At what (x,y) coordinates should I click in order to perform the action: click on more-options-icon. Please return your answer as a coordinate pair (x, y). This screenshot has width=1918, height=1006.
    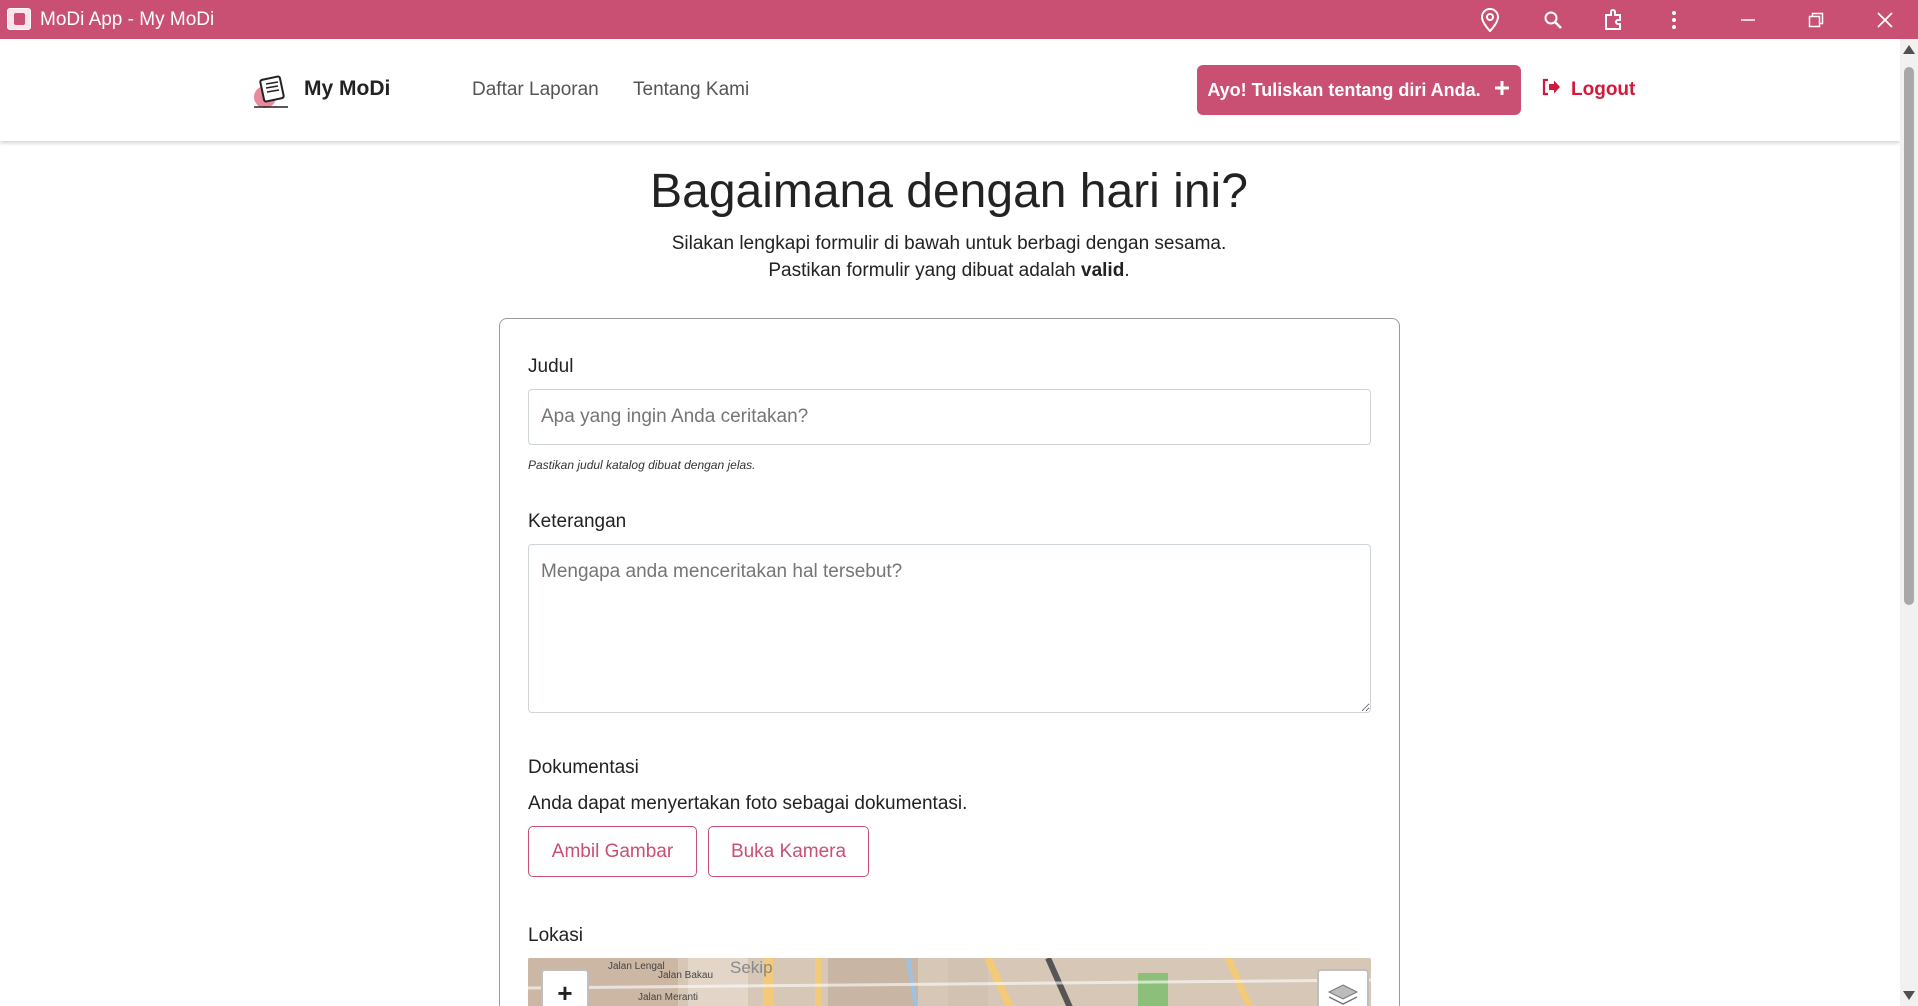
    Looking at the image, I should click on (1674, 19).